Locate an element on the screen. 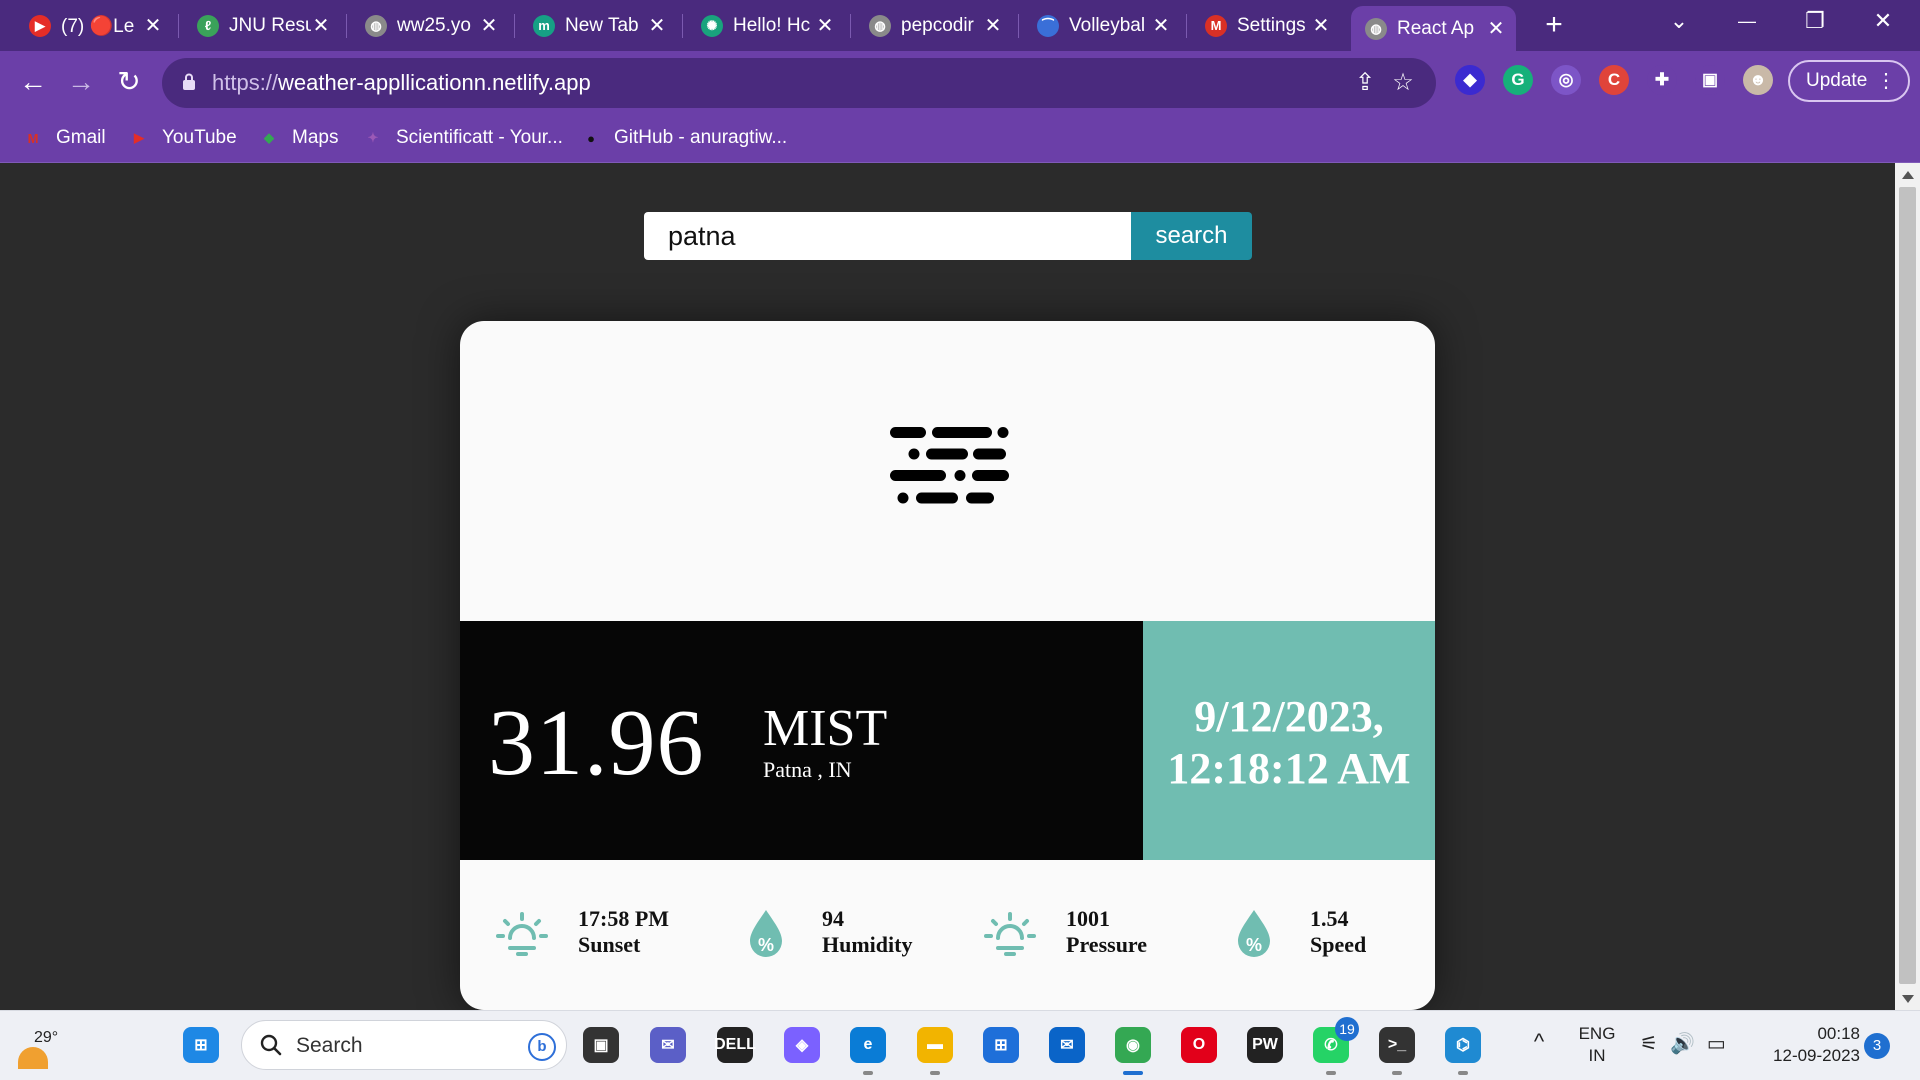 The height and width of the screenshot is (1080, 1920). bookmark-maps: ◆ Maps is located at coordinates (298, 138).